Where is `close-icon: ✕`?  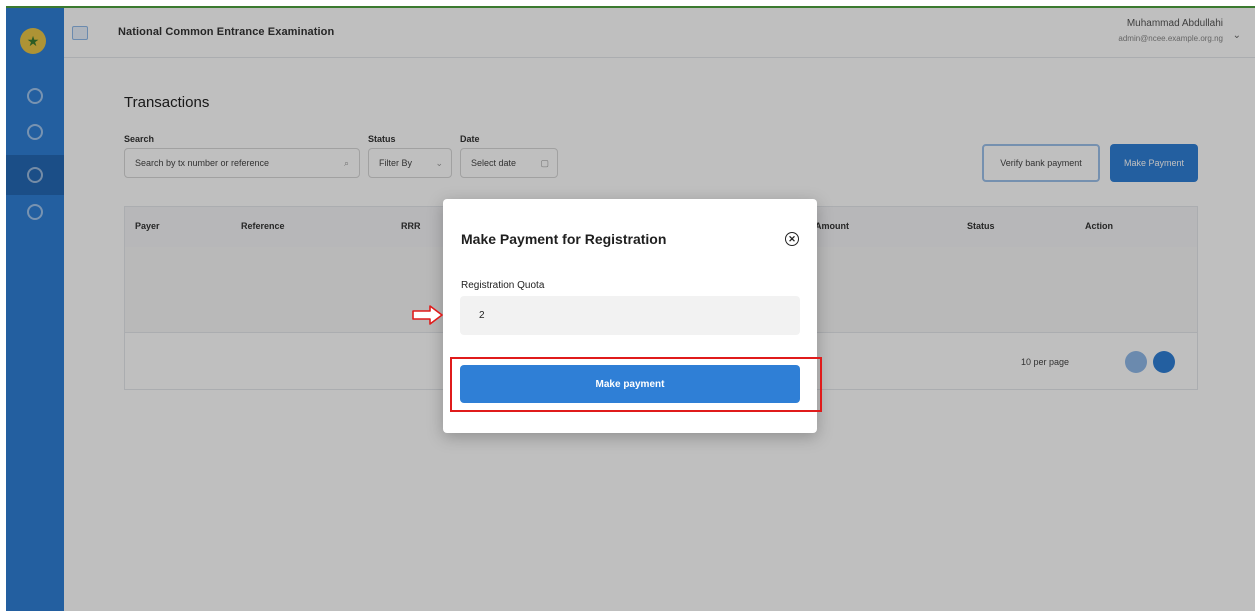 close-icon: ✕ is located at coordinates (792, 239).